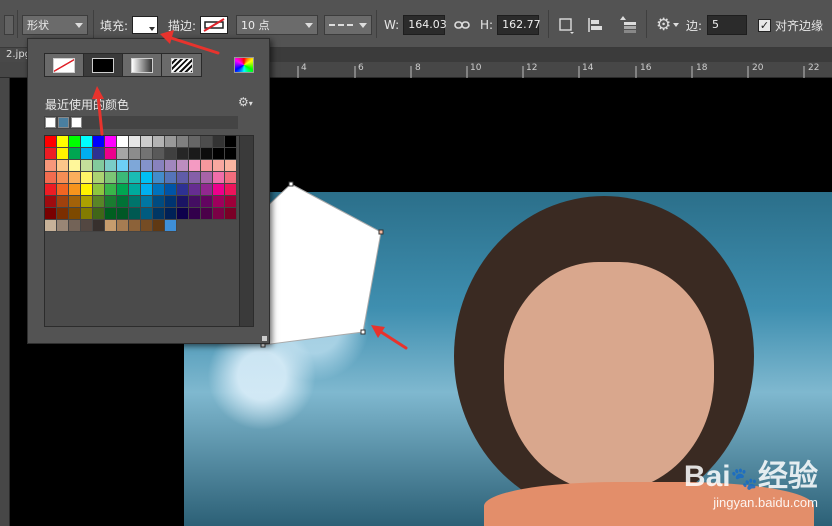  What do you see at coordinates (348, 25) in the screenshot?
I see `stroke-type-select` at bounding box center [348, 25].